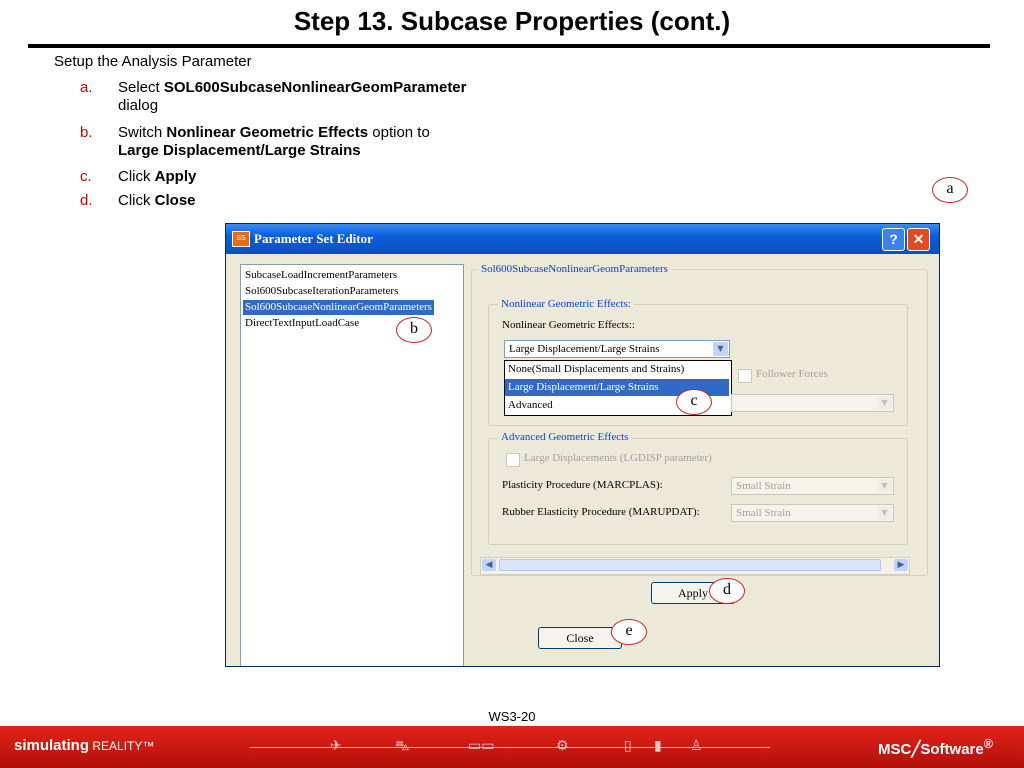  Describe the element at coordinates (566, 304) in the screenshot. I see `nonlinear-group-title: Nonlinear Geometric Effects:` at that location.